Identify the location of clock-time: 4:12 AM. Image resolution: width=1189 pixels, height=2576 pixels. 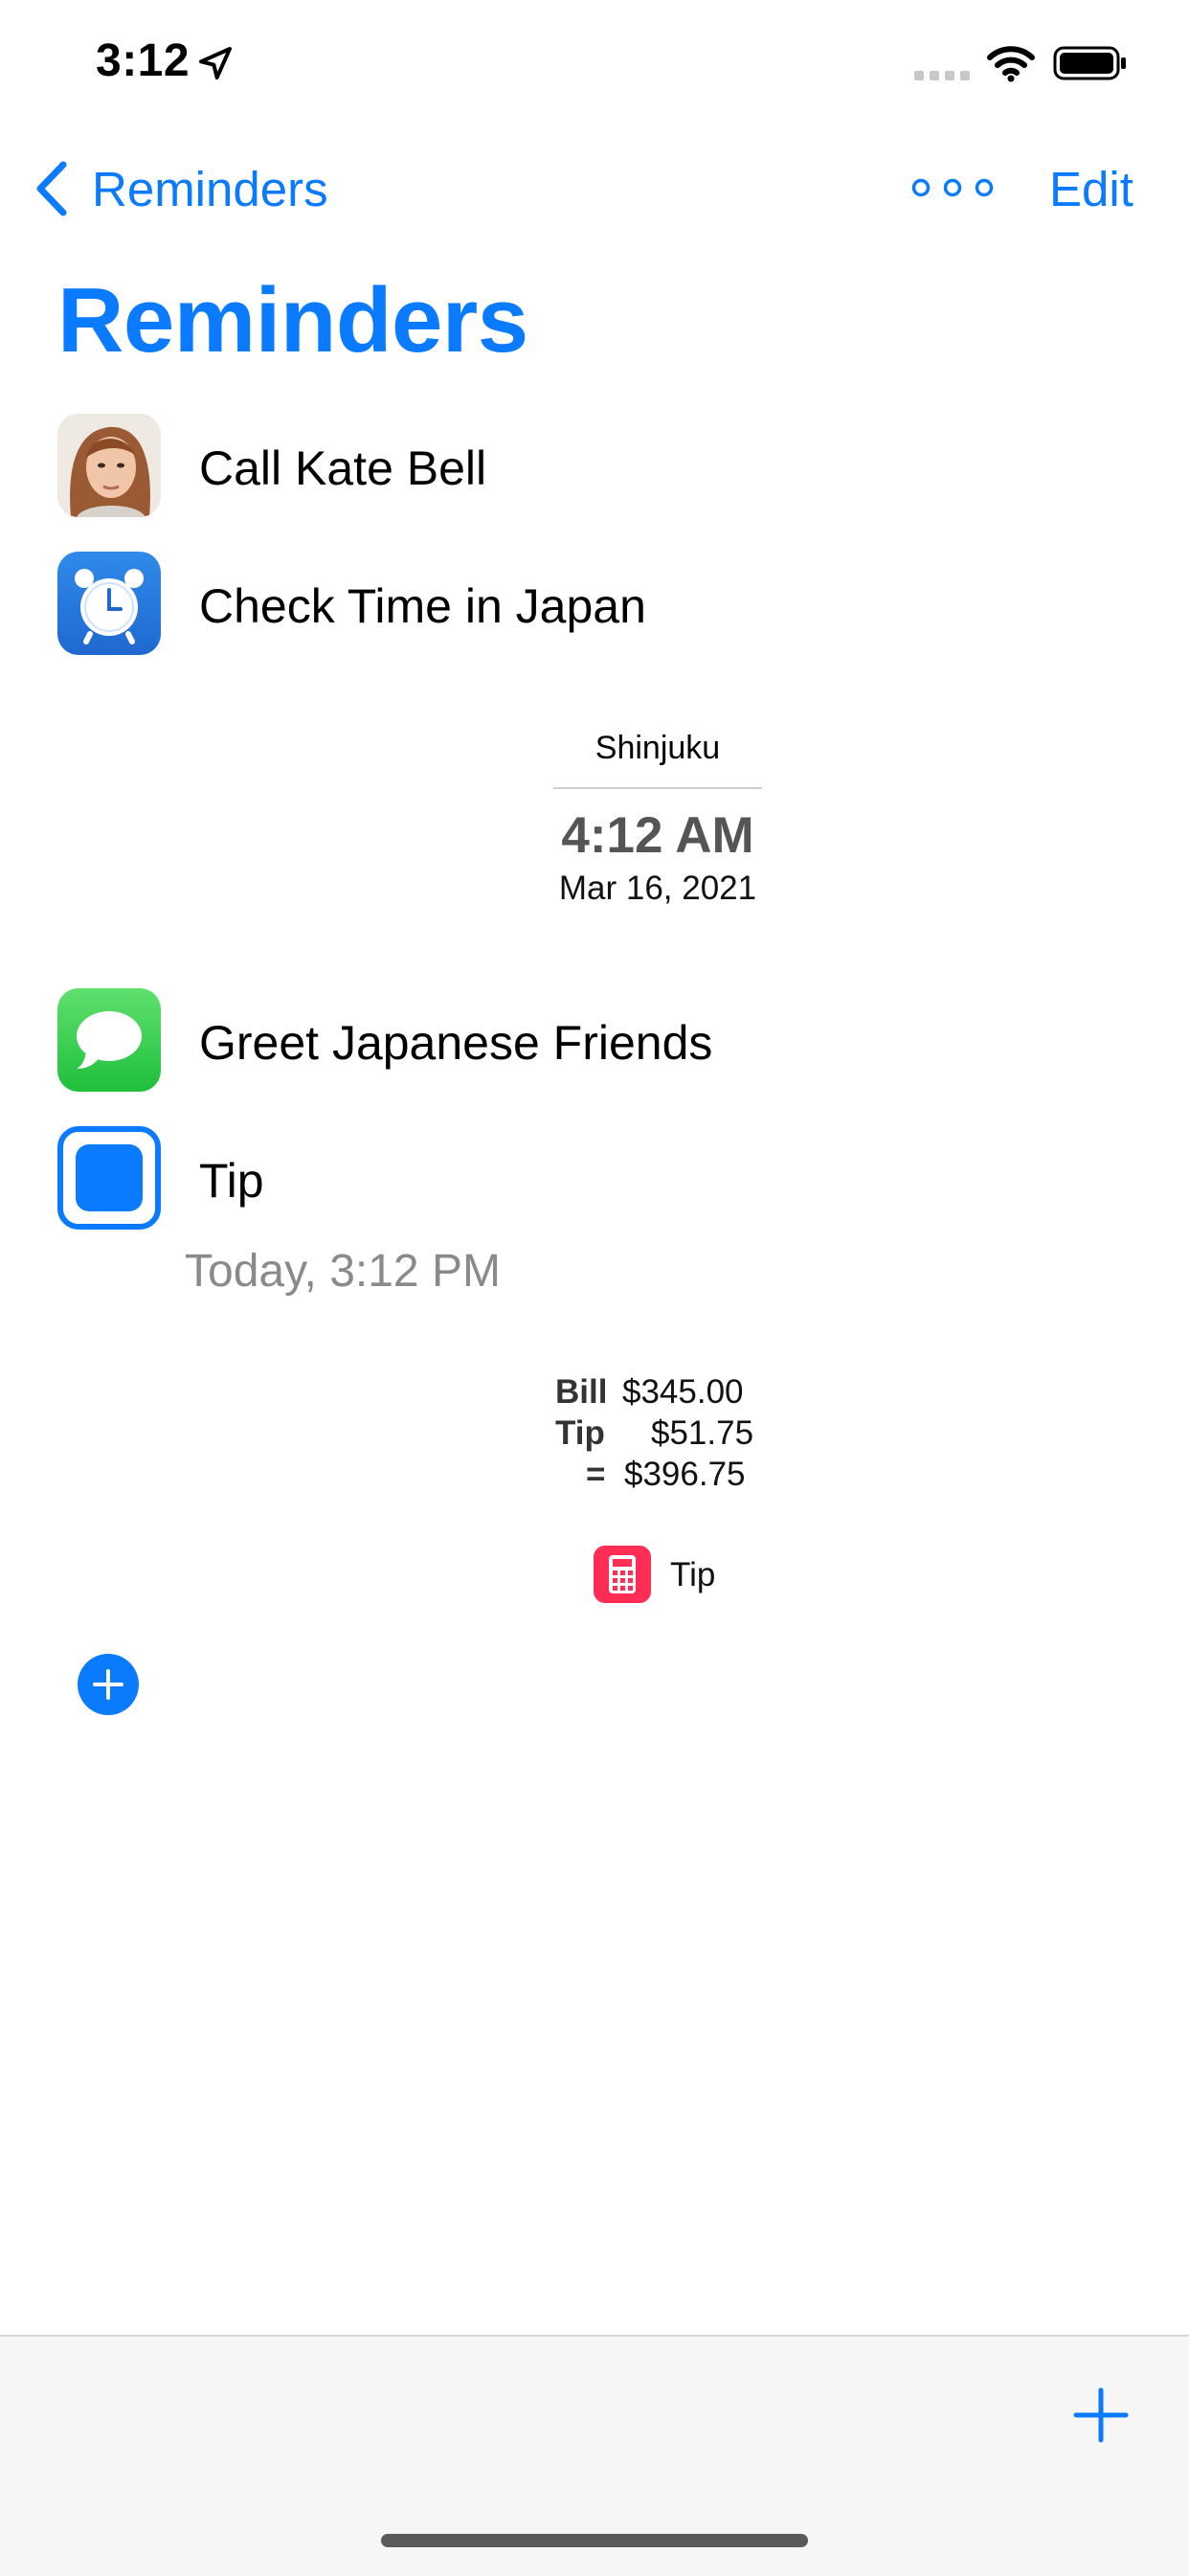
(657, 835).